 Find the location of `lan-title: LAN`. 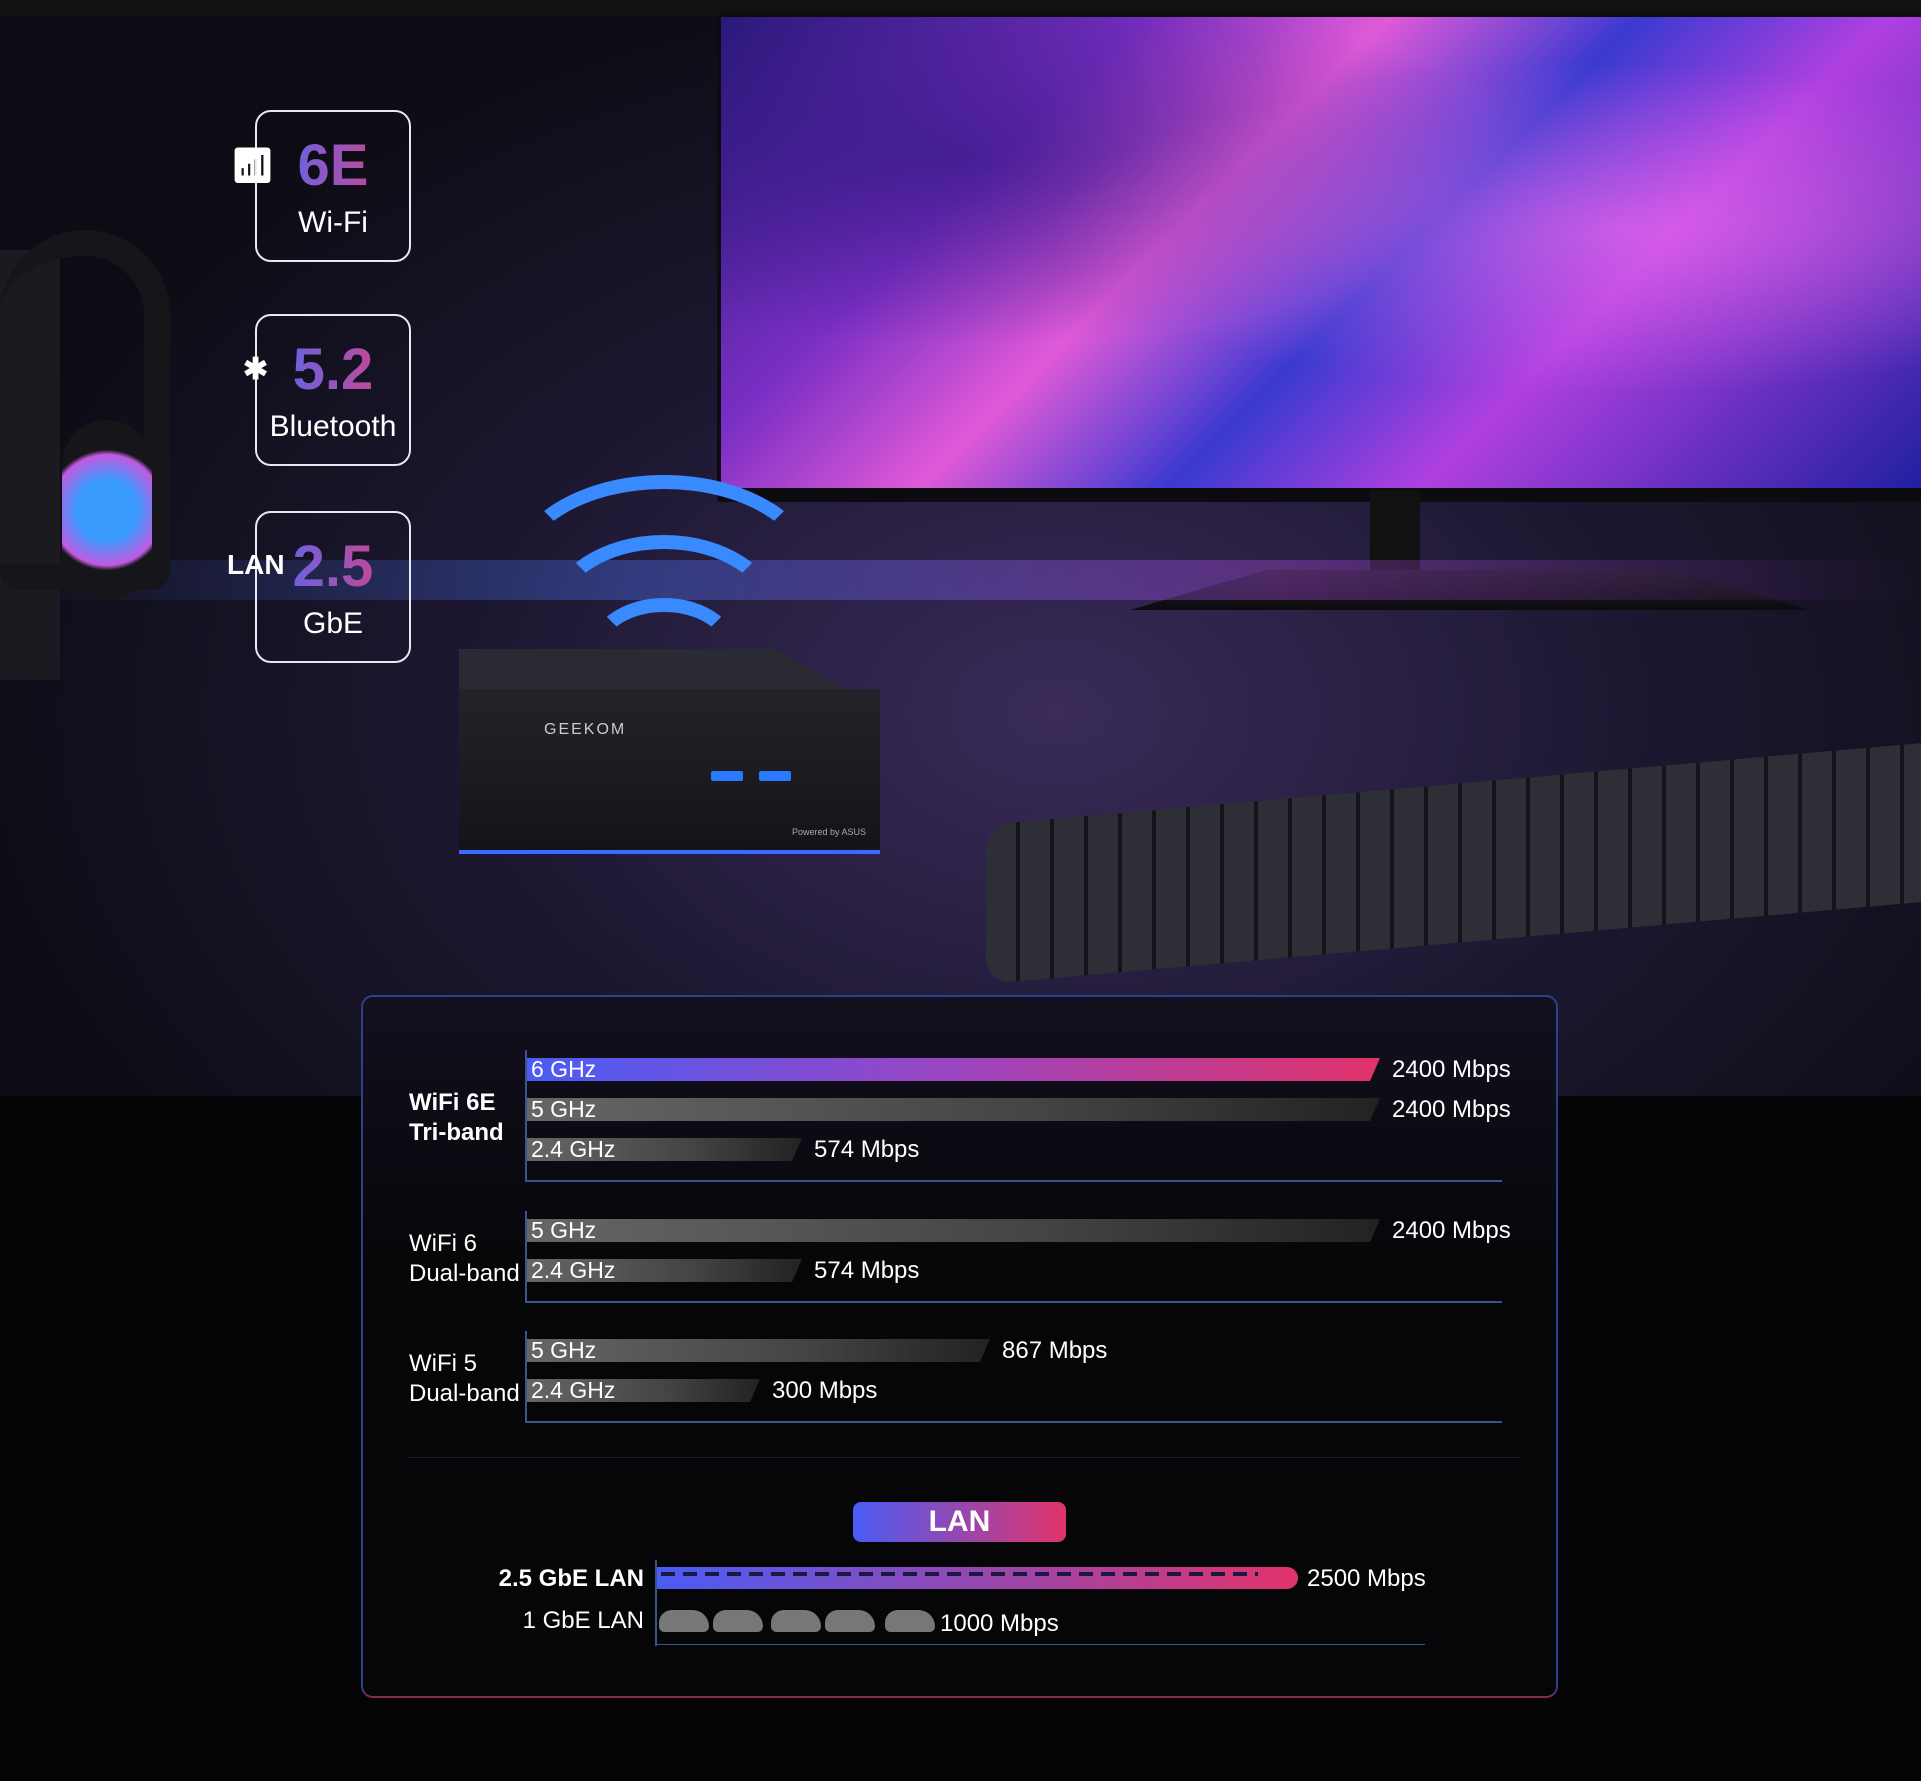

lan-title: LAN is located at coordinates (959, 1522).